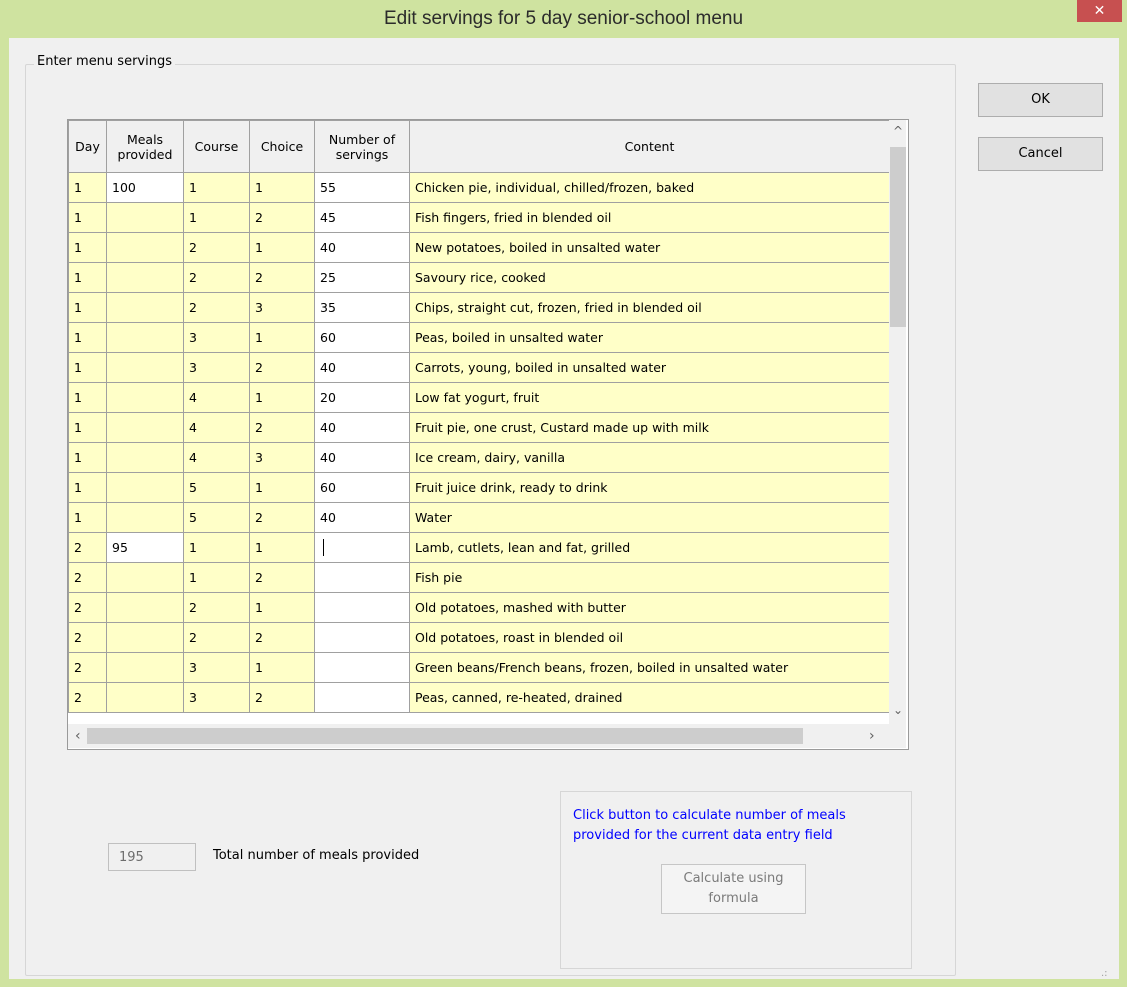 This screenshot has width=1127, height=987. I want to click on table-row: 2 2 1 Old potatoes, mashed with butter, so click(479, 607).